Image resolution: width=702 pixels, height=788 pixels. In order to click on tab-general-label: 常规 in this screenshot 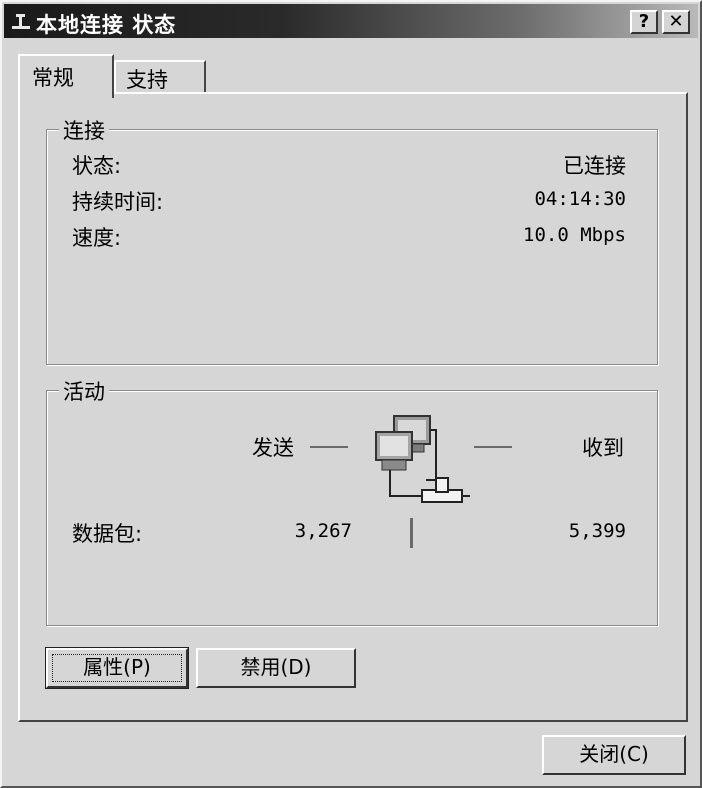, I will do `click(53, 78)`.